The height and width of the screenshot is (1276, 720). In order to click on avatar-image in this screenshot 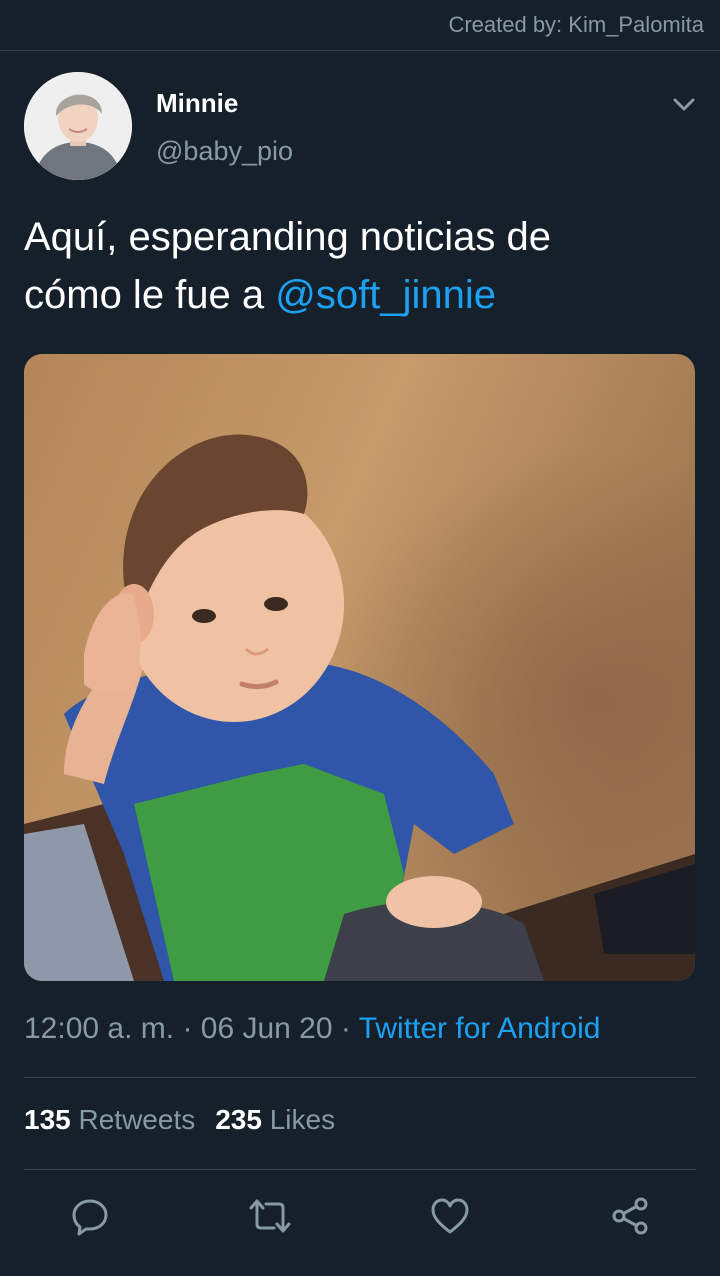, I will do `click(78, 126)`.